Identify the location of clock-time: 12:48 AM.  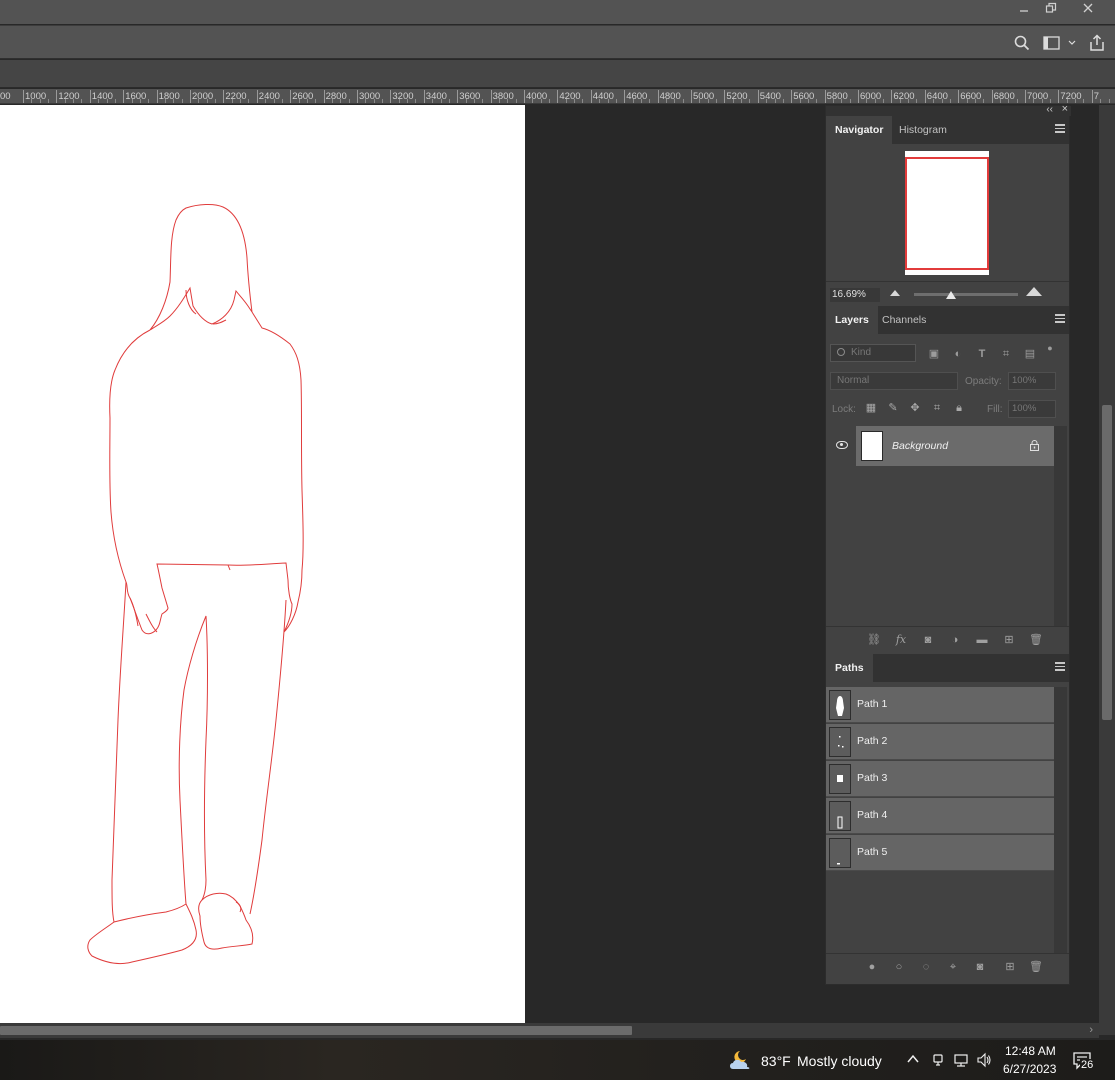
(1030, 1051).